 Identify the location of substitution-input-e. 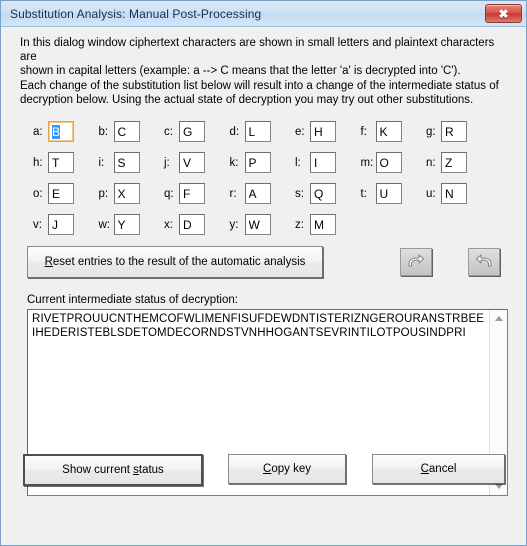
(323, 132).